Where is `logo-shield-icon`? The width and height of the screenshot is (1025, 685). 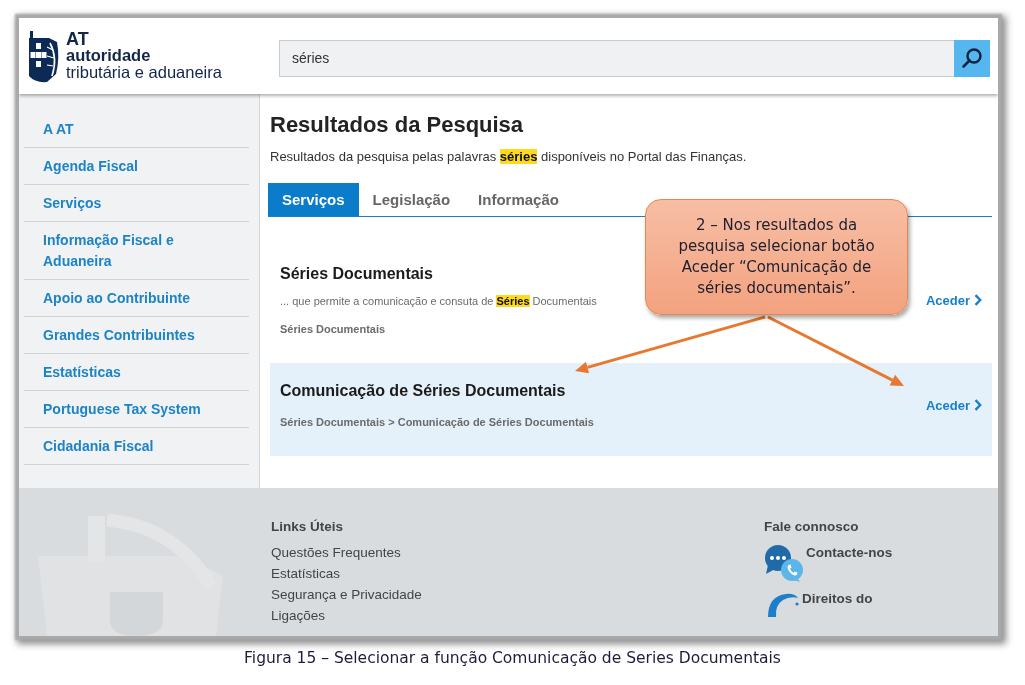 logo-shield-icon is located at coordinates (43, 56).